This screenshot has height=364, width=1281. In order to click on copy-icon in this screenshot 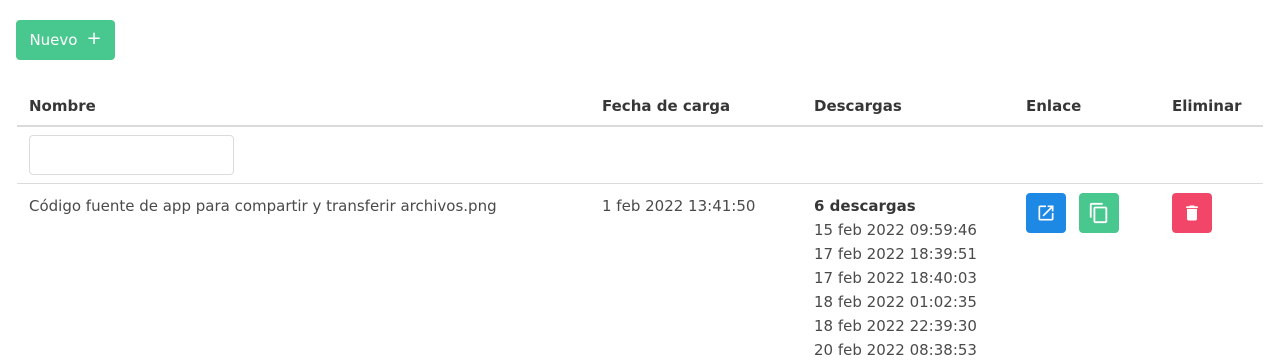, I will do `click(1098, 213)`.